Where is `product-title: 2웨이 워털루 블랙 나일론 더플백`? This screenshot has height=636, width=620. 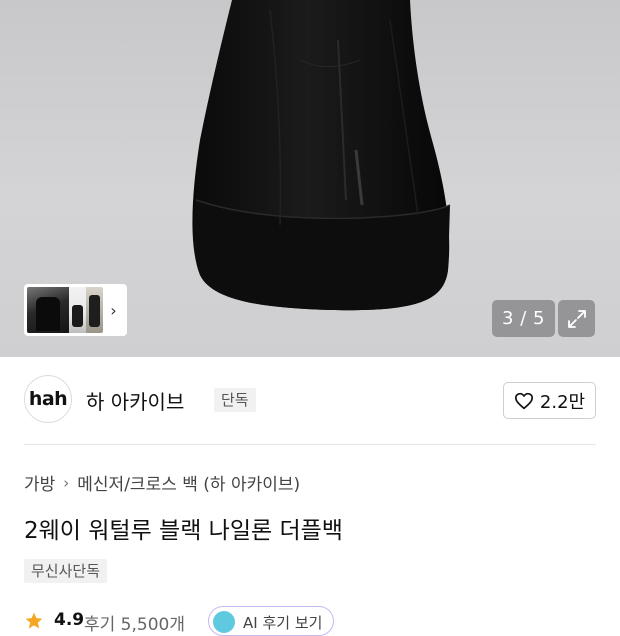
product-title: 2웨이 워털루 블랙 나일론 더플백 is located at coordinates (183, 531).